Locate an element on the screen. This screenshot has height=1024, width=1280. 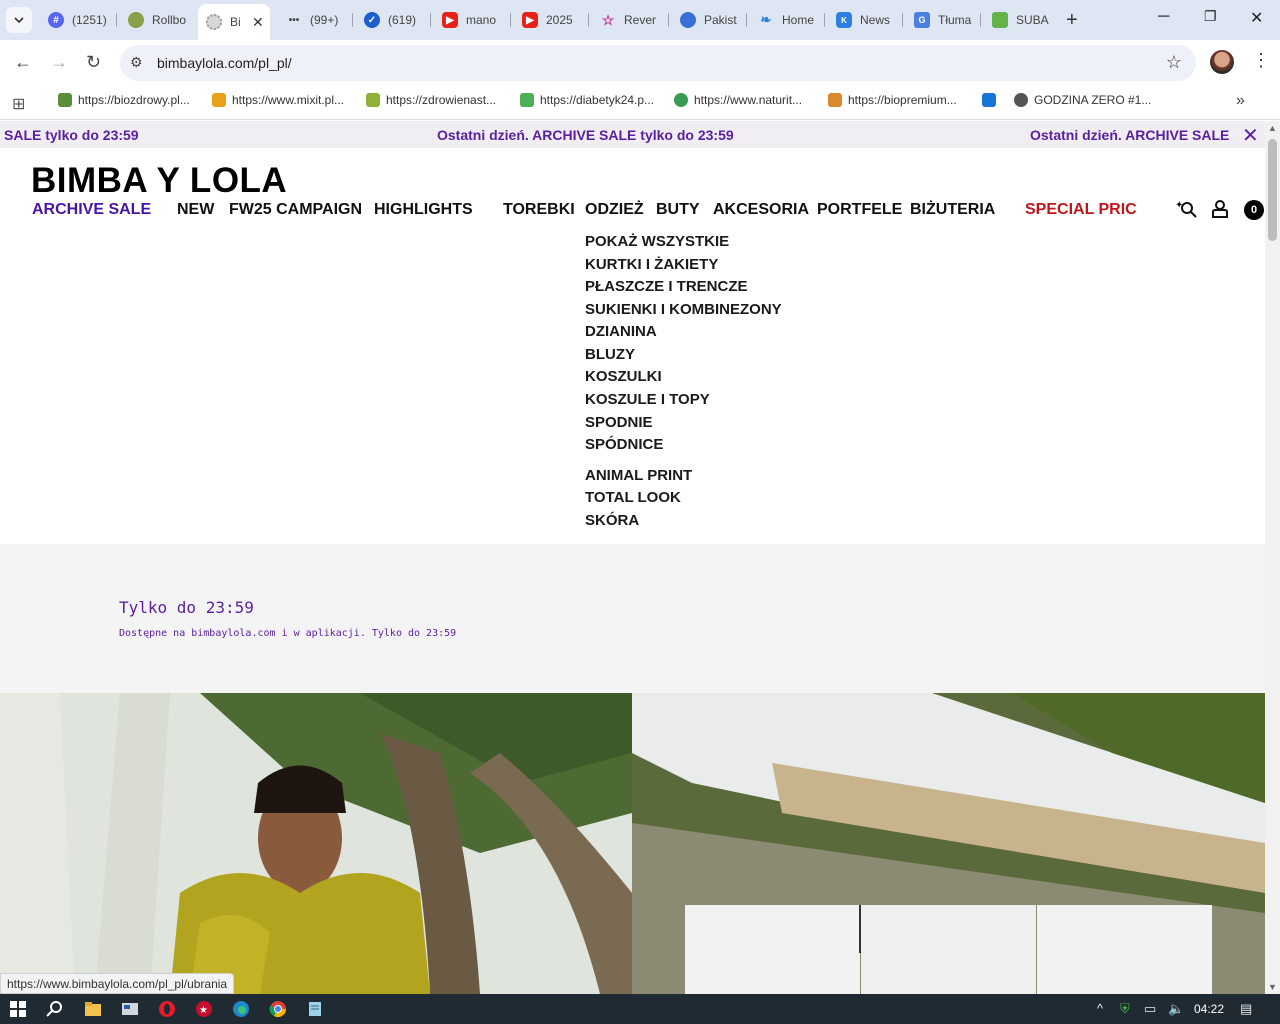
notepad-icon is located at coordinates (315, 1009).